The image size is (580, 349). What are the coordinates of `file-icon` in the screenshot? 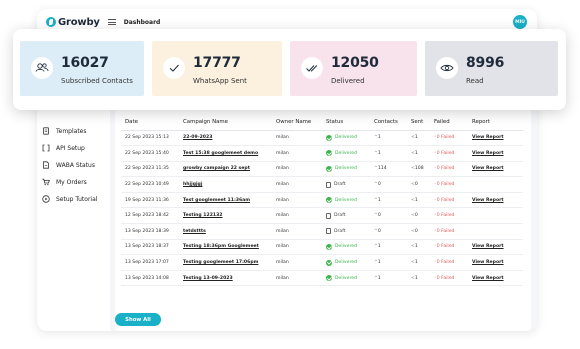 It's located at (46, 165).